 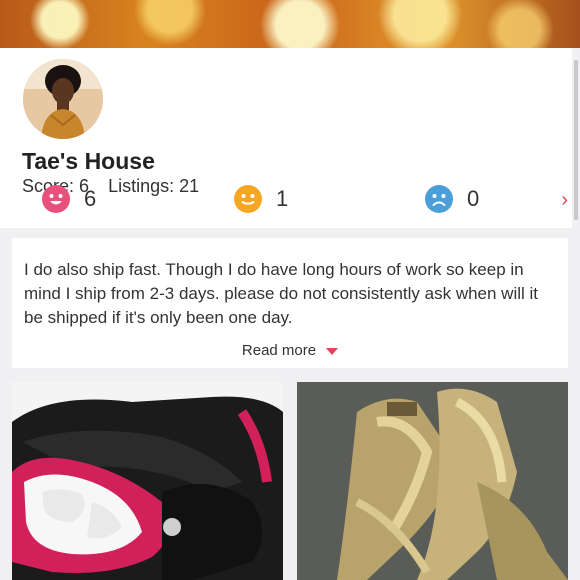 I want to click on rating-positive: 6, so click(x=69, y=199).